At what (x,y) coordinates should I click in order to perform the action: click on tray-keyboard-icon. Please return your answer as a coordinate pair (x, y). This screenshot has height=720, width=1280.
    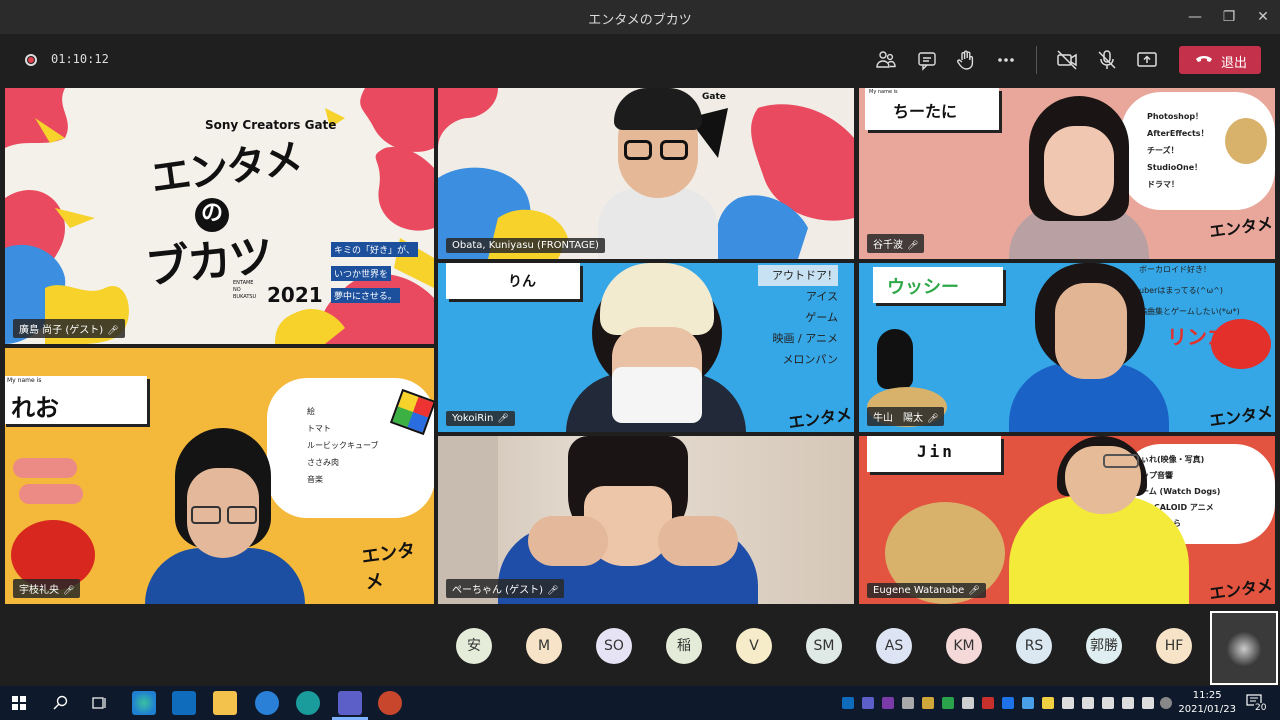
    Looking at the image, I should click on (1068, 703).